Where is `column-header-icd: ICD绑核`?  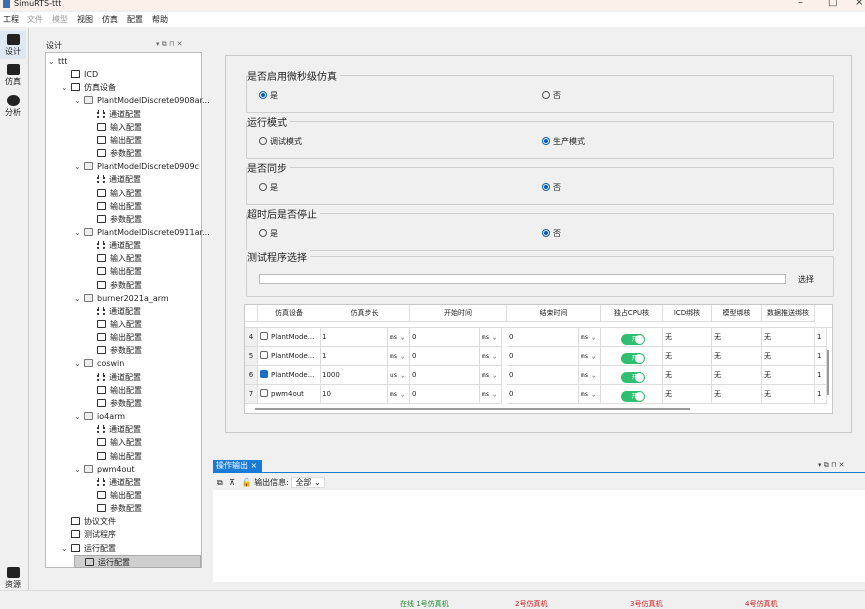
column-header-icd: ICD绑核 is located at coordinates (687, 313).